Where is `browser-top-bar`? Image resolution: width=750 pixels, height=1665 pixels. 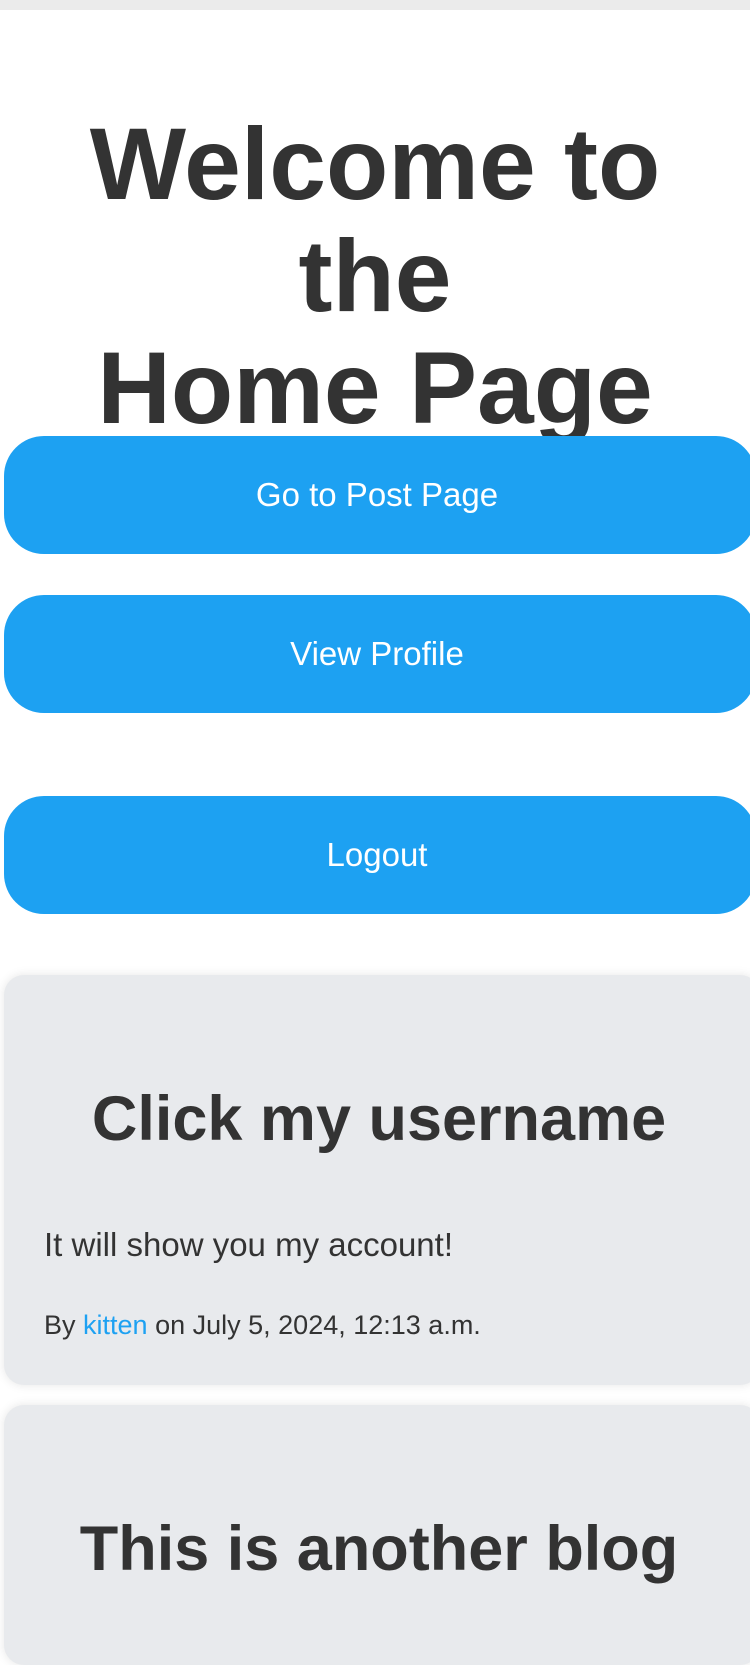
browser-top-bar is located at coordinates (375, 5).